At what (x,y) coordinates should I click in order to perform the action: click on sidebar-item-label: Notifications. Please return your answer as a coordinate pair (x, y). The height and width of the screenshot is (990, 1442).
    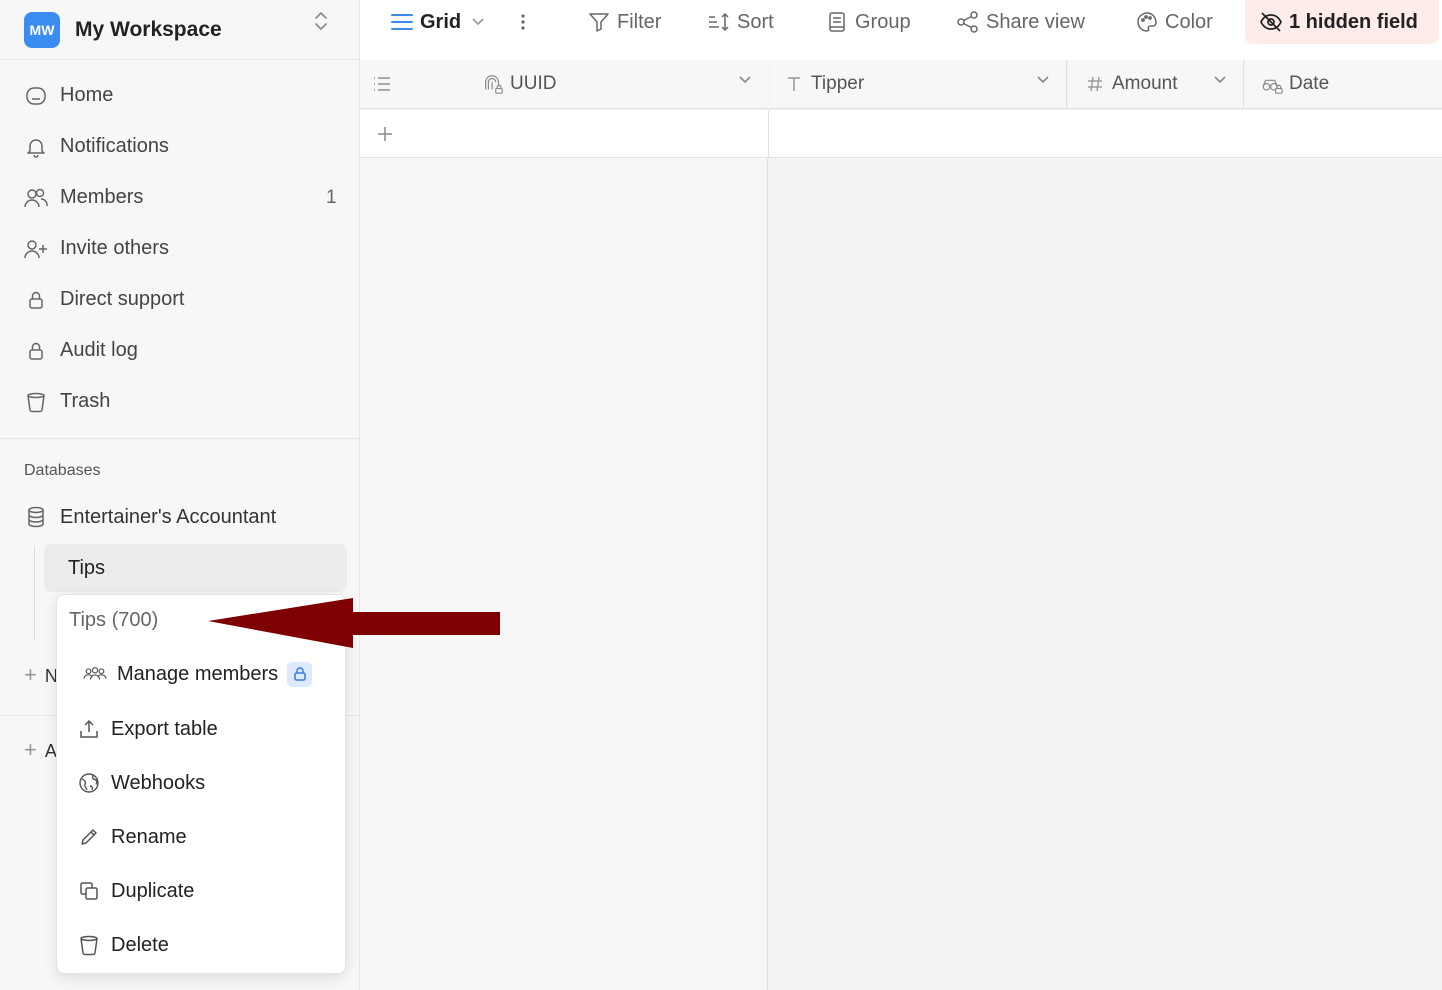
    Looking at the image, I should click on (114, 146).